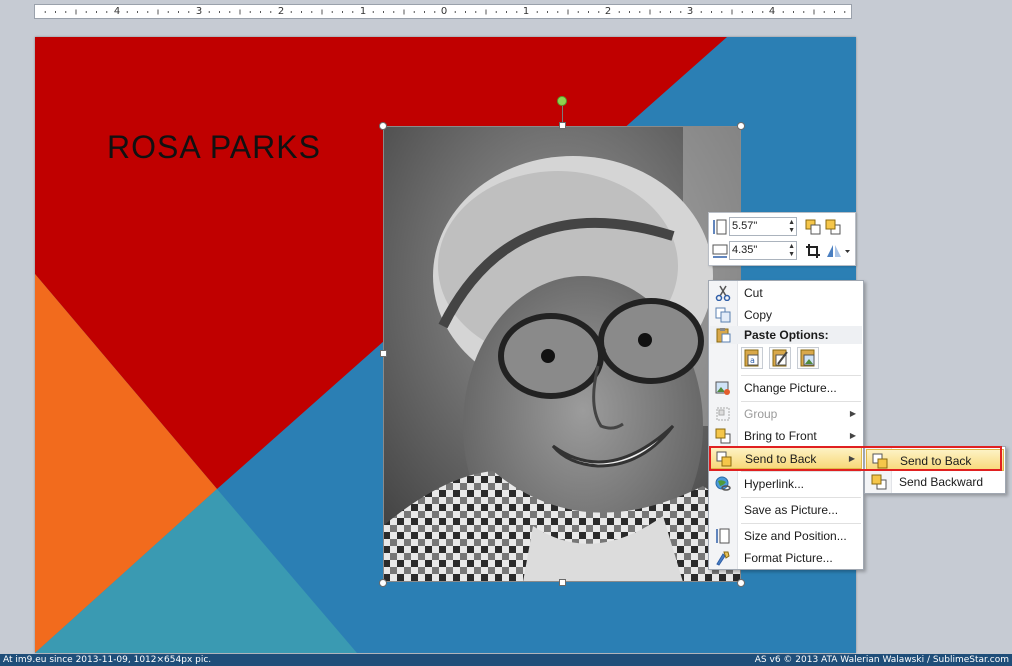 The image size is (1012, 666). I want to click on send-to-back-submenu: Send to Back Send Backward, so click(935, 470).